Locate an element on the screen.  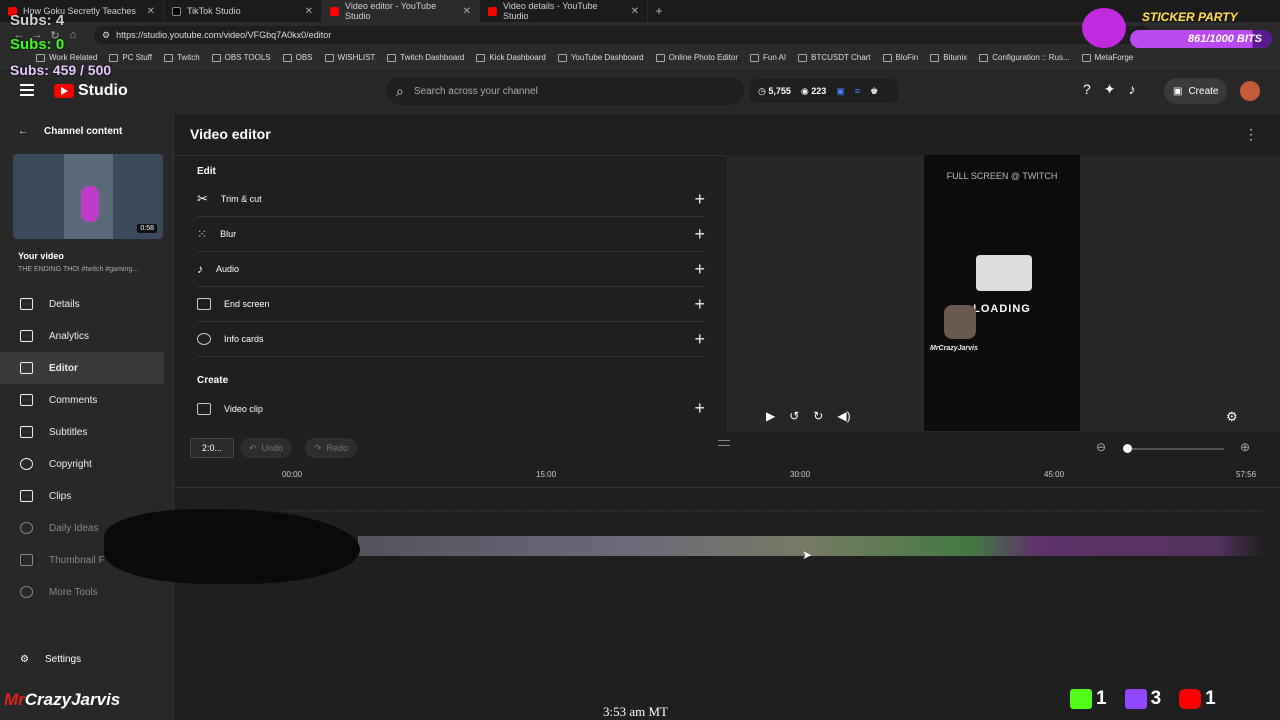
bookmark-item: PC Stuff is located at coordinates (130, 57).